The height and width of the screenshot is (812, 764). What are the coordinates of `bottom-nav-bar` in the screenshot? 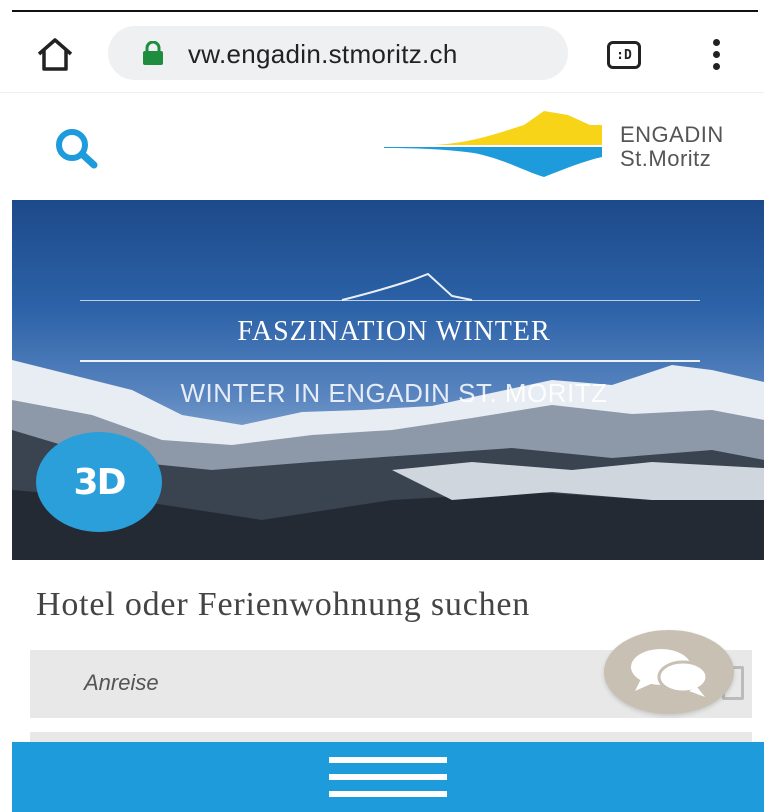 It's located at (388, 777).